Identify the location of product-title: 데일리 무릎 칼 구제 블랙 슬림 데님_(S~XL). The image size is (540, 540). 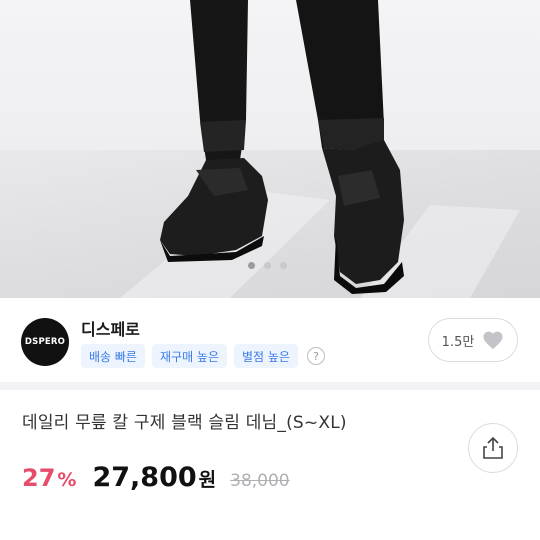
(184, 423).